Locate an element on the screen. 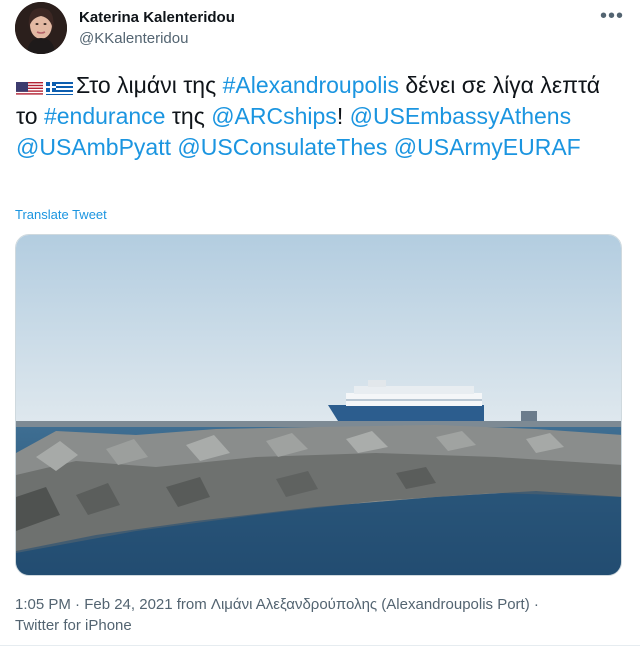 The width and height of the screenshot is (640, 646). mention-link: @USArmyEURAF is located at coordinates (487, 147).